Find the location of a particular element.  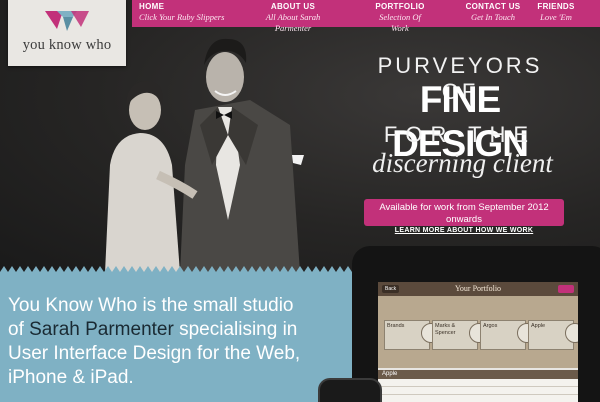

nav-home: HOME Click Your Ruby Slippers is located at coordinates (181, 12).